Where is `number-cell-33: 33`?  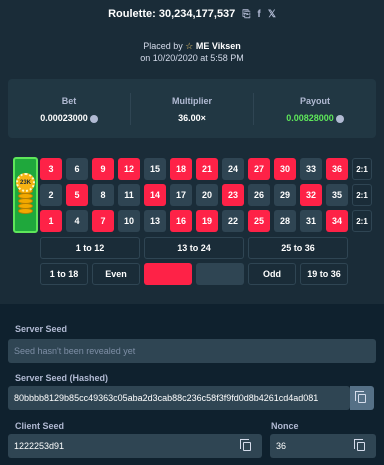
number-cell-33: 33 is located at coordinates (311, 169).